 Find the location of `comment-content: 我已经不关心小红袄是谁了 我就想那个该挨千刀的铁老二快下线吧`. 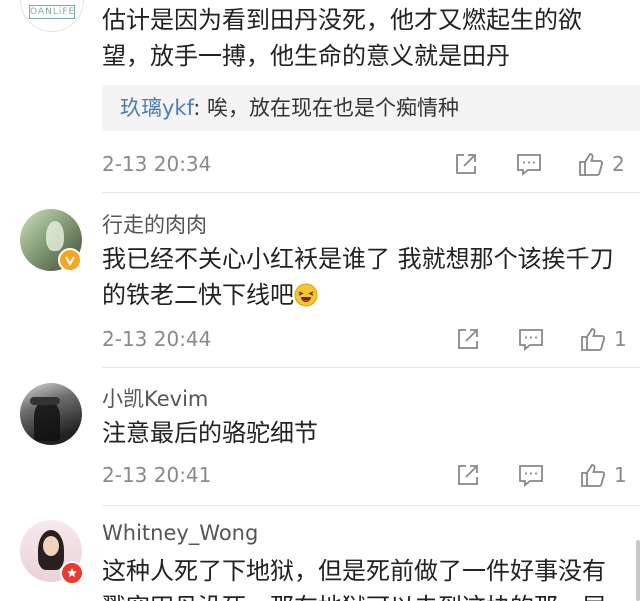

comment-content: 我已经不关心小红袄是谁了 我就想那个该挨千刀的铁老二快下线吧 is located at coordinates (362, 277).